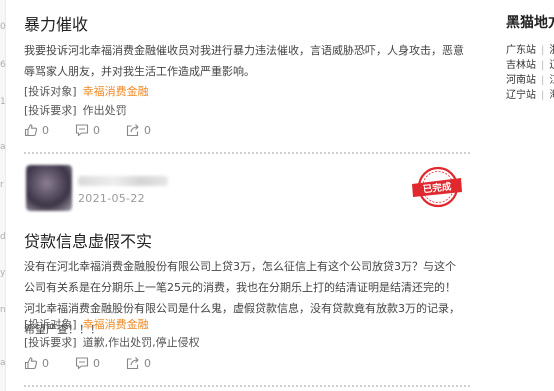 The image size is (554, 391). I want to click on region-link: 吉林站, so click(521, 65).